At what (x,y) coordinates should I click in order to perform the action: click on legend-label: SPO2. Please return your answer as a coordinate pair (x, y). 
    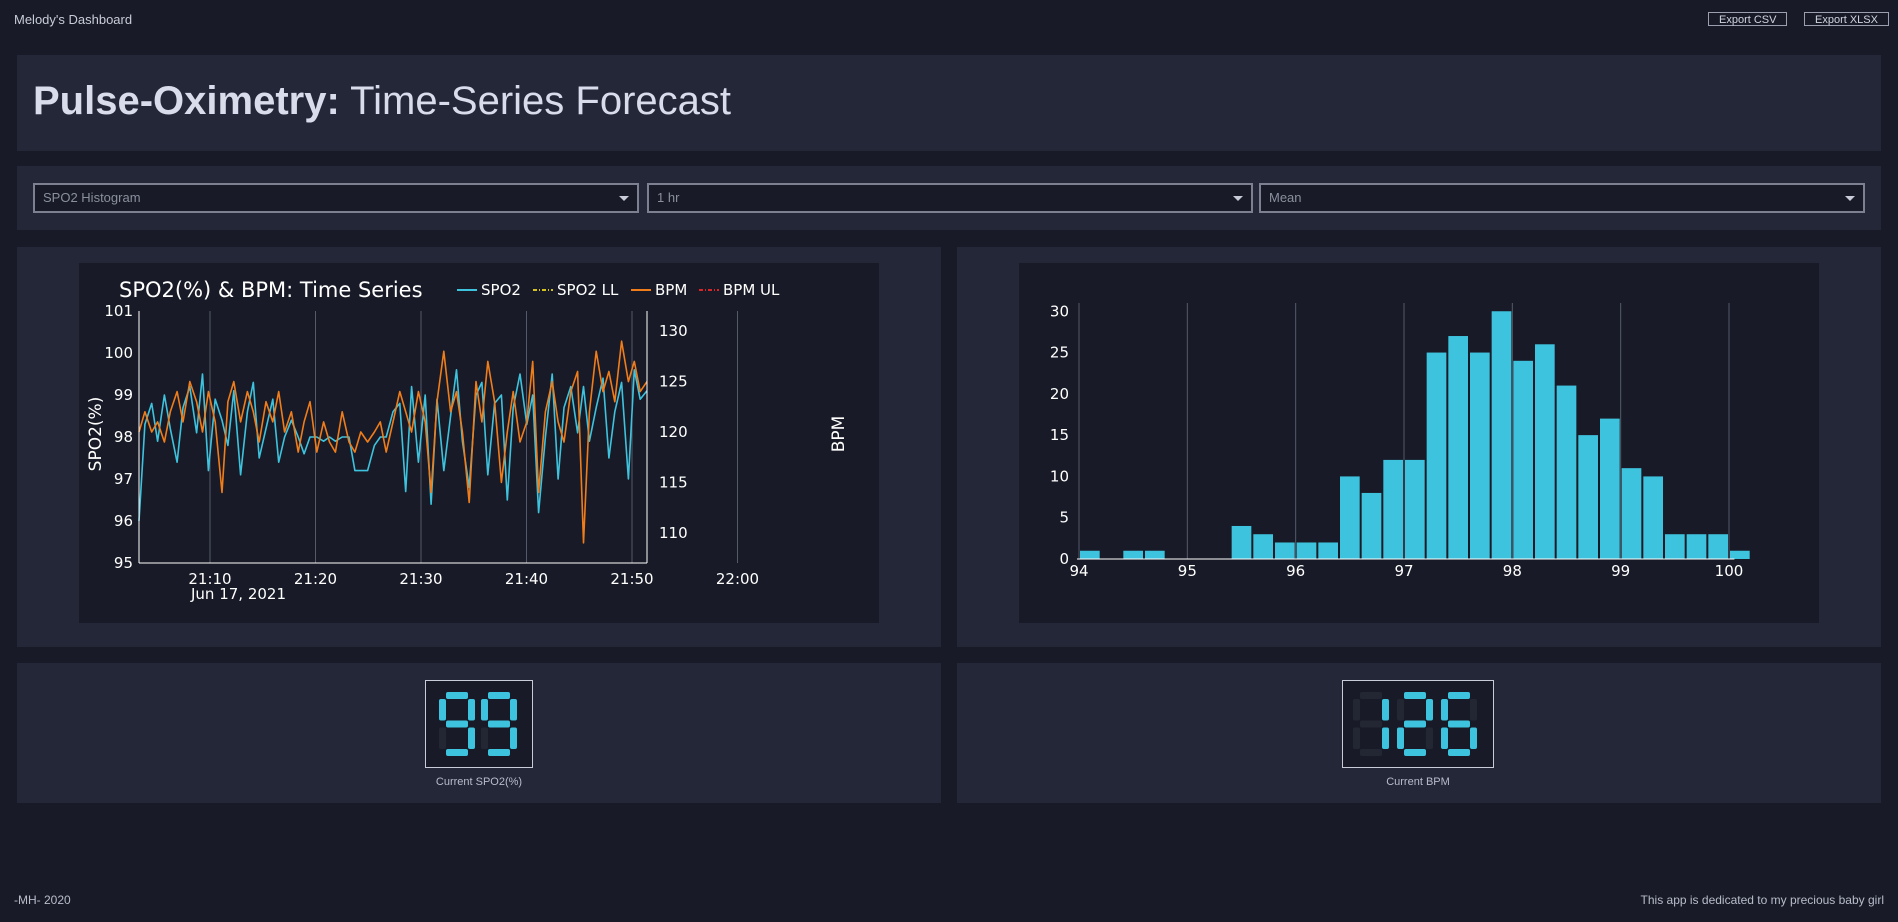
    Looking at the image, I should click on (501, 290).